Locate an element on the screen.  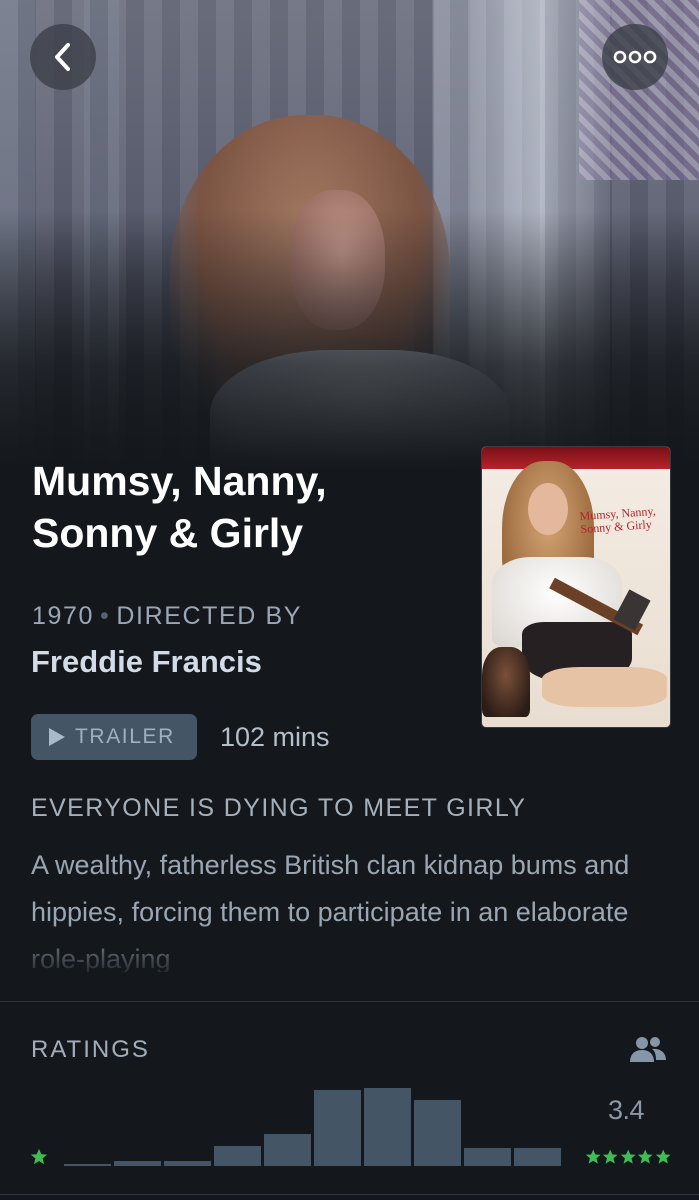
chevron-left-icon is located at coordinates (62, 57).